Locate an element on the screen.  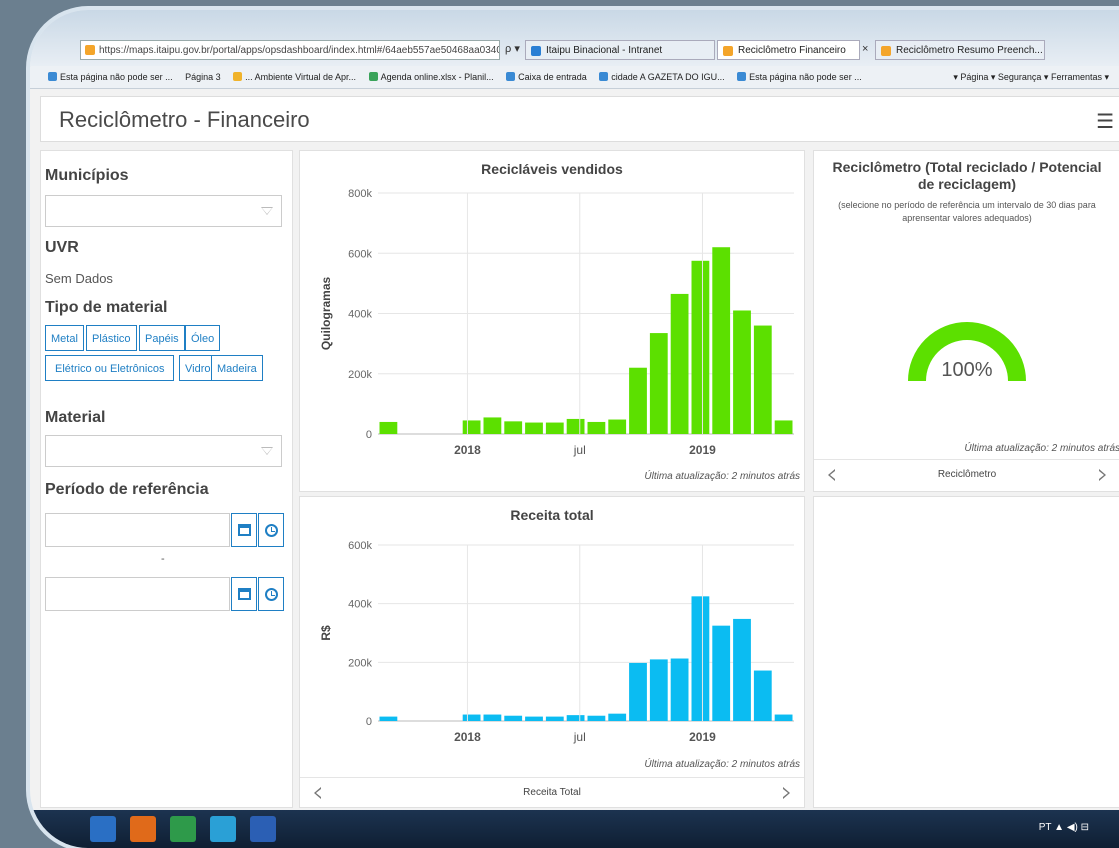
ie-icon is located at coordinates (742, 76).